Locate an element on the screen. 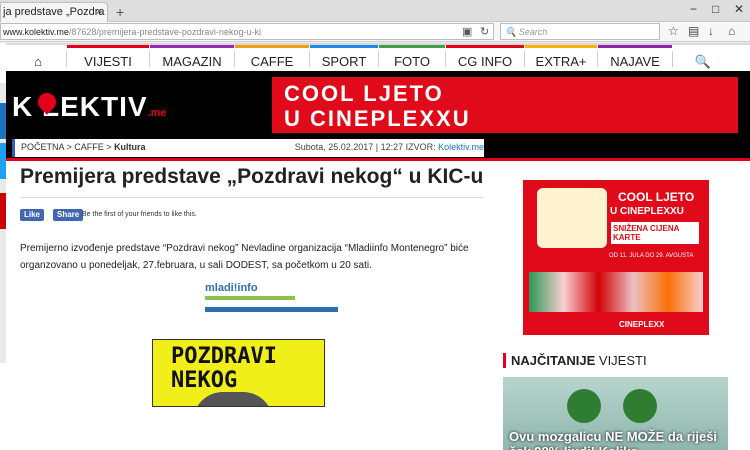 This screenshot has width=750, height=450. nav-item-extra: EXTRA+ is located at coordinates (561, 58).